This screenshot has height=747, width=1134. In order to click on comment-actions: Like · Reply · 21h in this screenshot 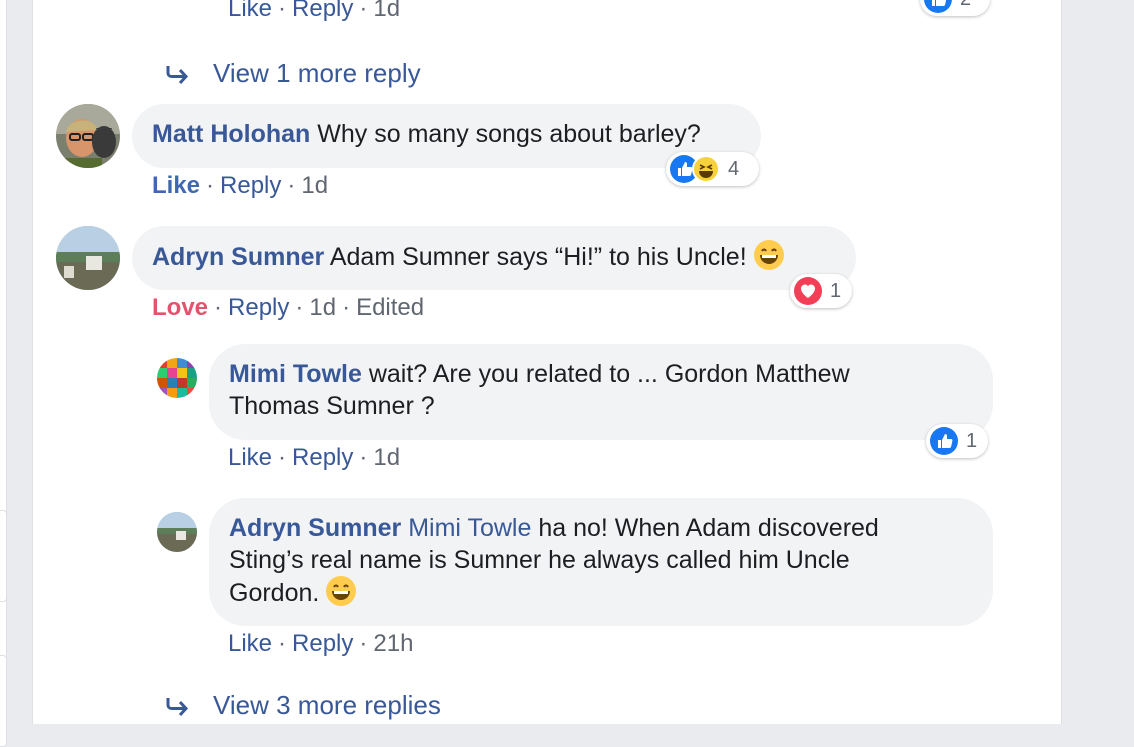, I will do `click(321, 643)`.